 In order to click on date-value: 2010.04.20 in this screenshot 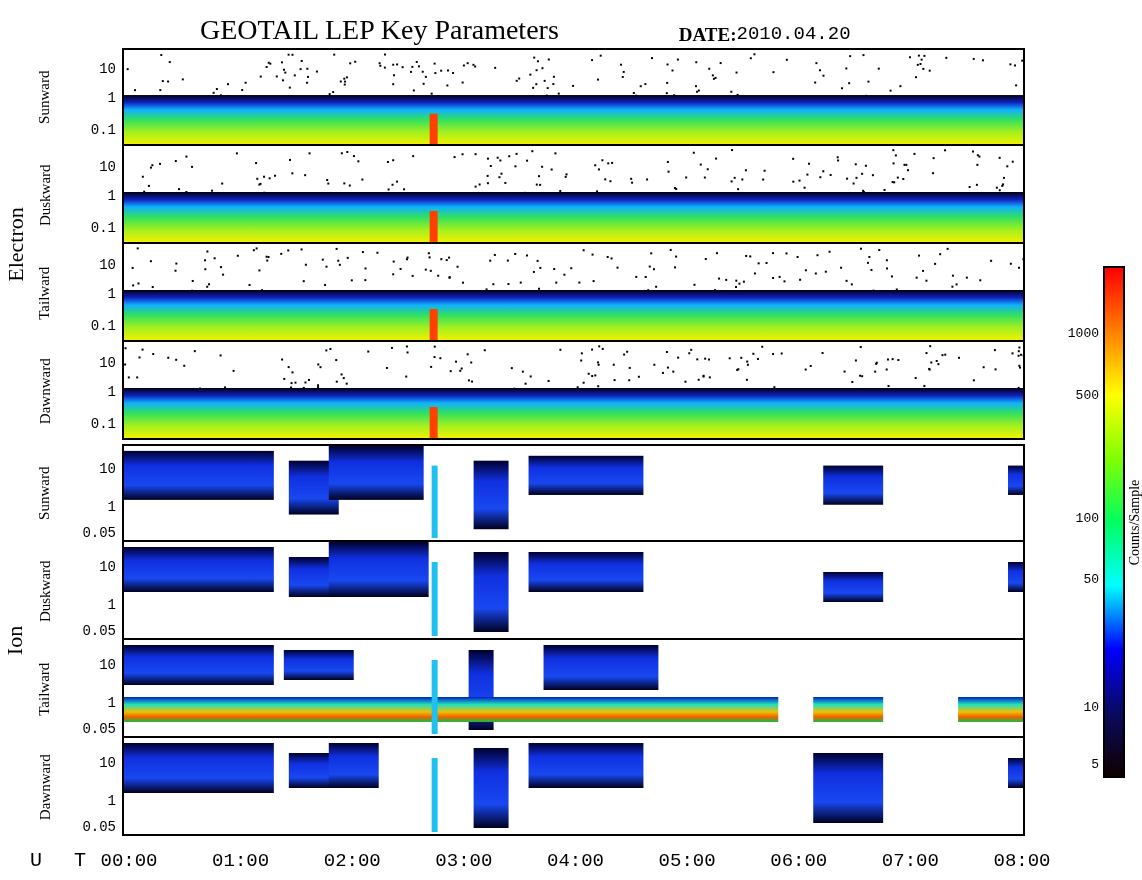, I will do `click(793, 34)`.